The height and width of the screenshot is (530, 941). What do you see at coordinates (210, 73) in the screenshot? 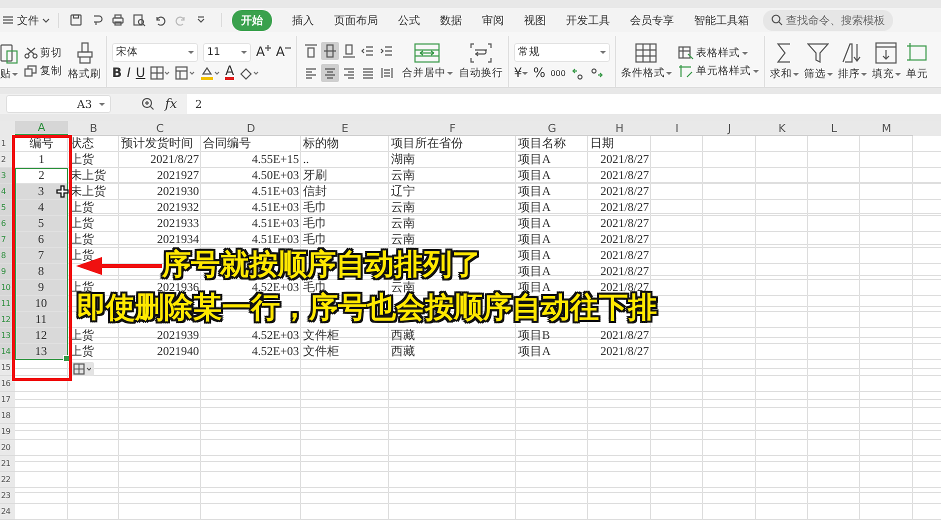
I see `fill-bucket-icon` at bounding box center [210, 73].